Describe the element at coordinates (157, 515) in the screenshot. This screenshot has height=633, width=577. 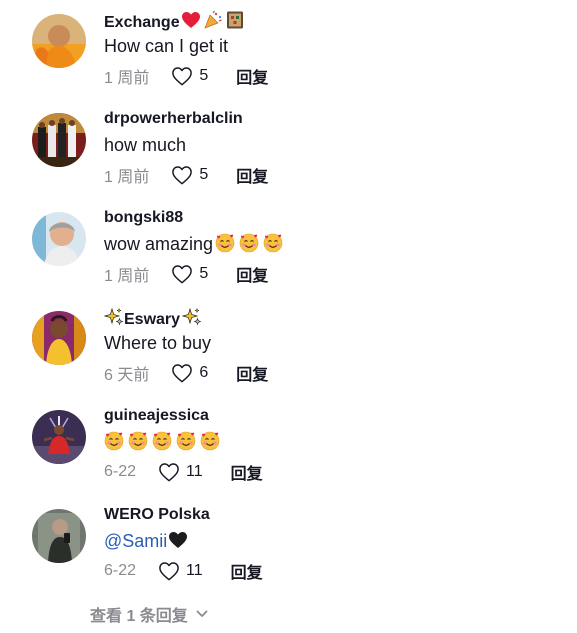
I see `username: WERO Polska` at that location.